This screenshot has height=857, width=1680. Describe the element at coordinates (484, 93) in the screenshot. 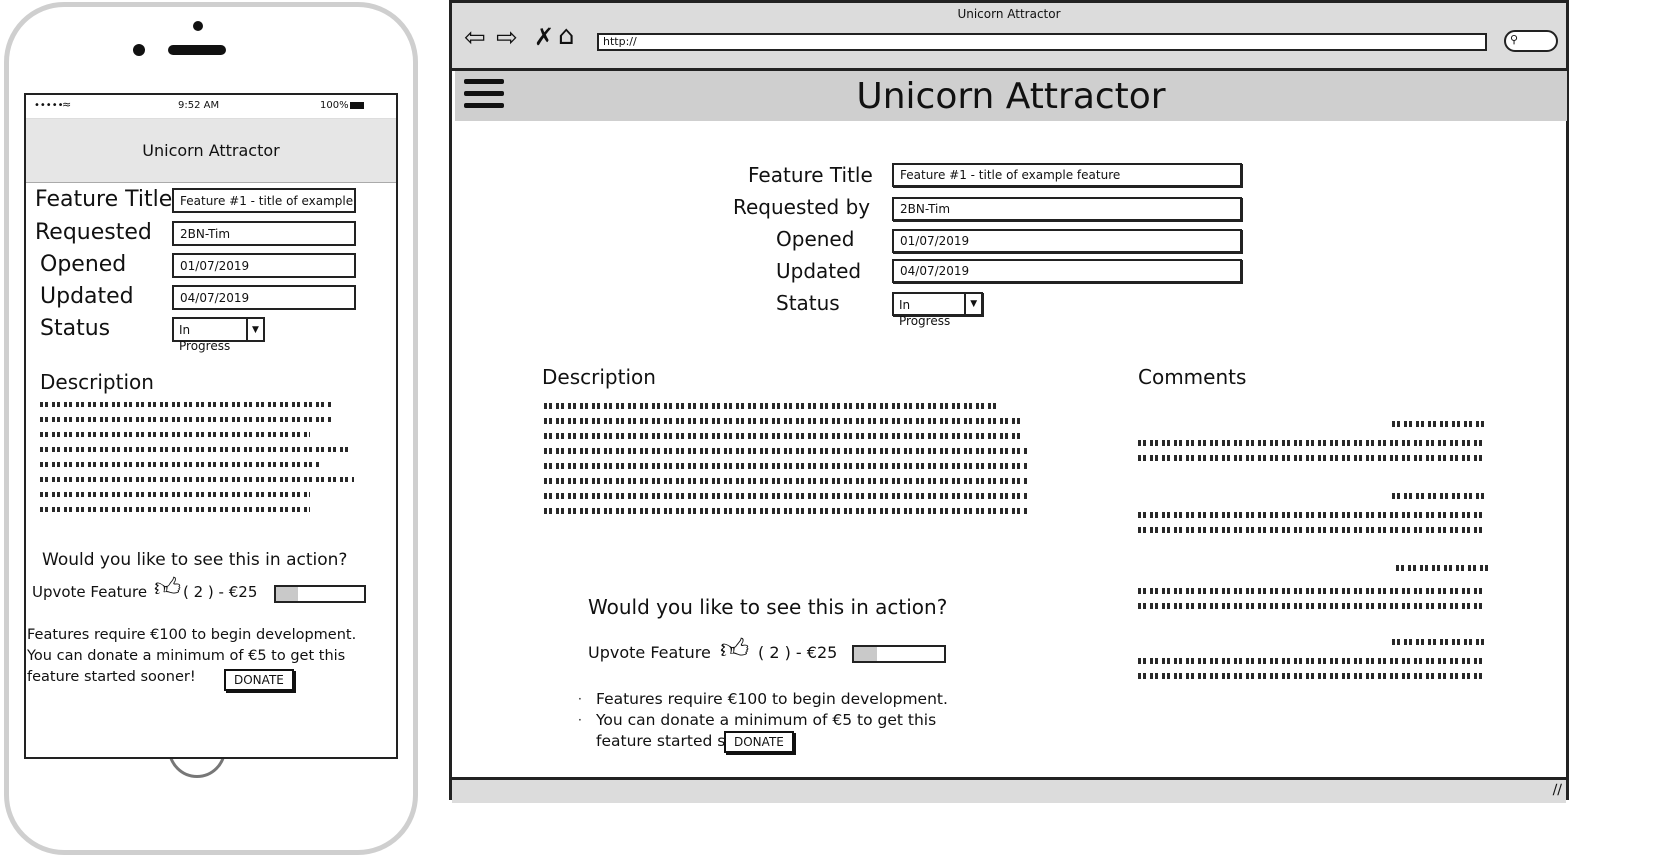

I see `hamburger-menu-icon` at that location.